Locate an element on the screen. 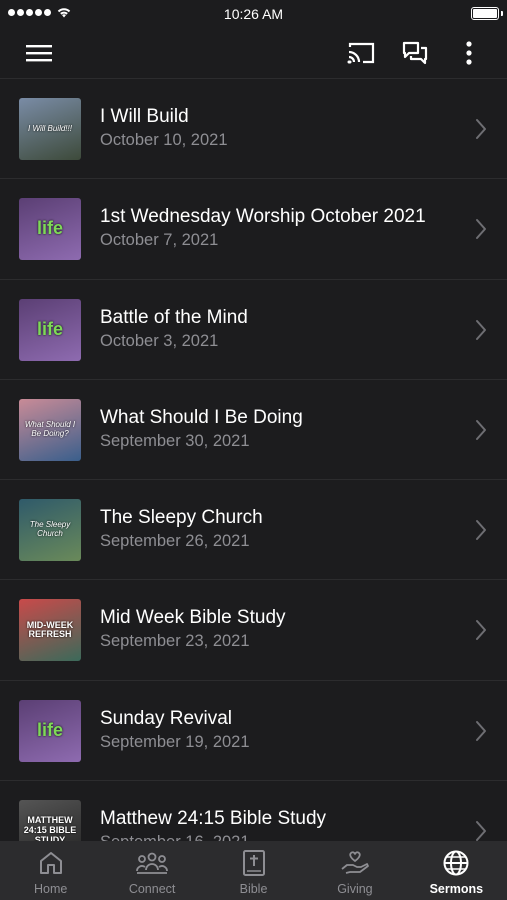 The height and width of the screenshot is (900, 507). sermon-title: Matthew 24:15 Bible Study is located at coordinates (213, 819).